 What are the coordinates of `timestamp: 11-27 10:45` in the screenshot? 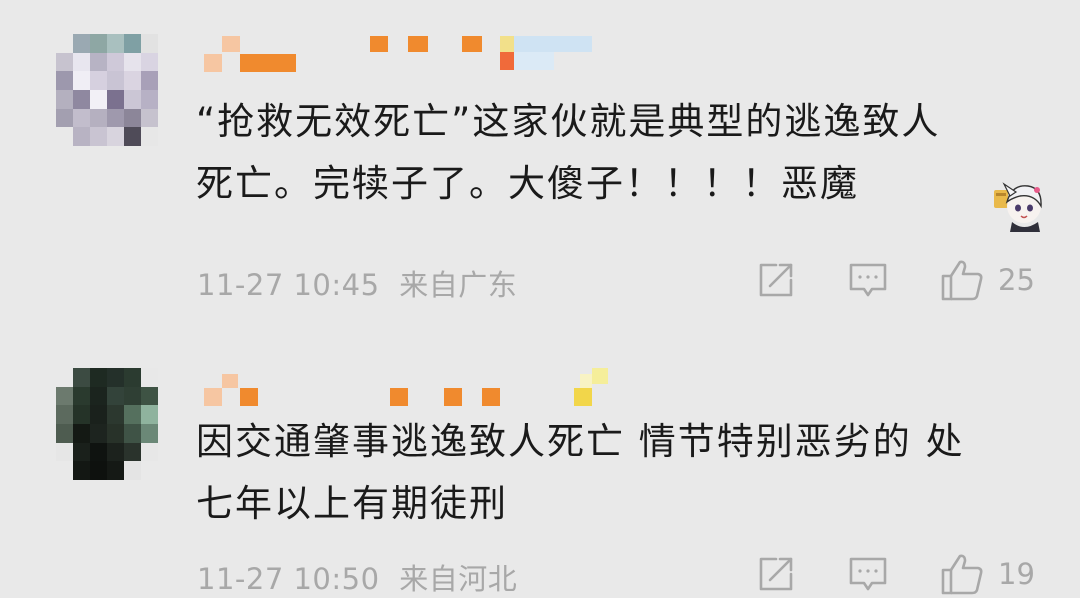 It's located at (288, 285).